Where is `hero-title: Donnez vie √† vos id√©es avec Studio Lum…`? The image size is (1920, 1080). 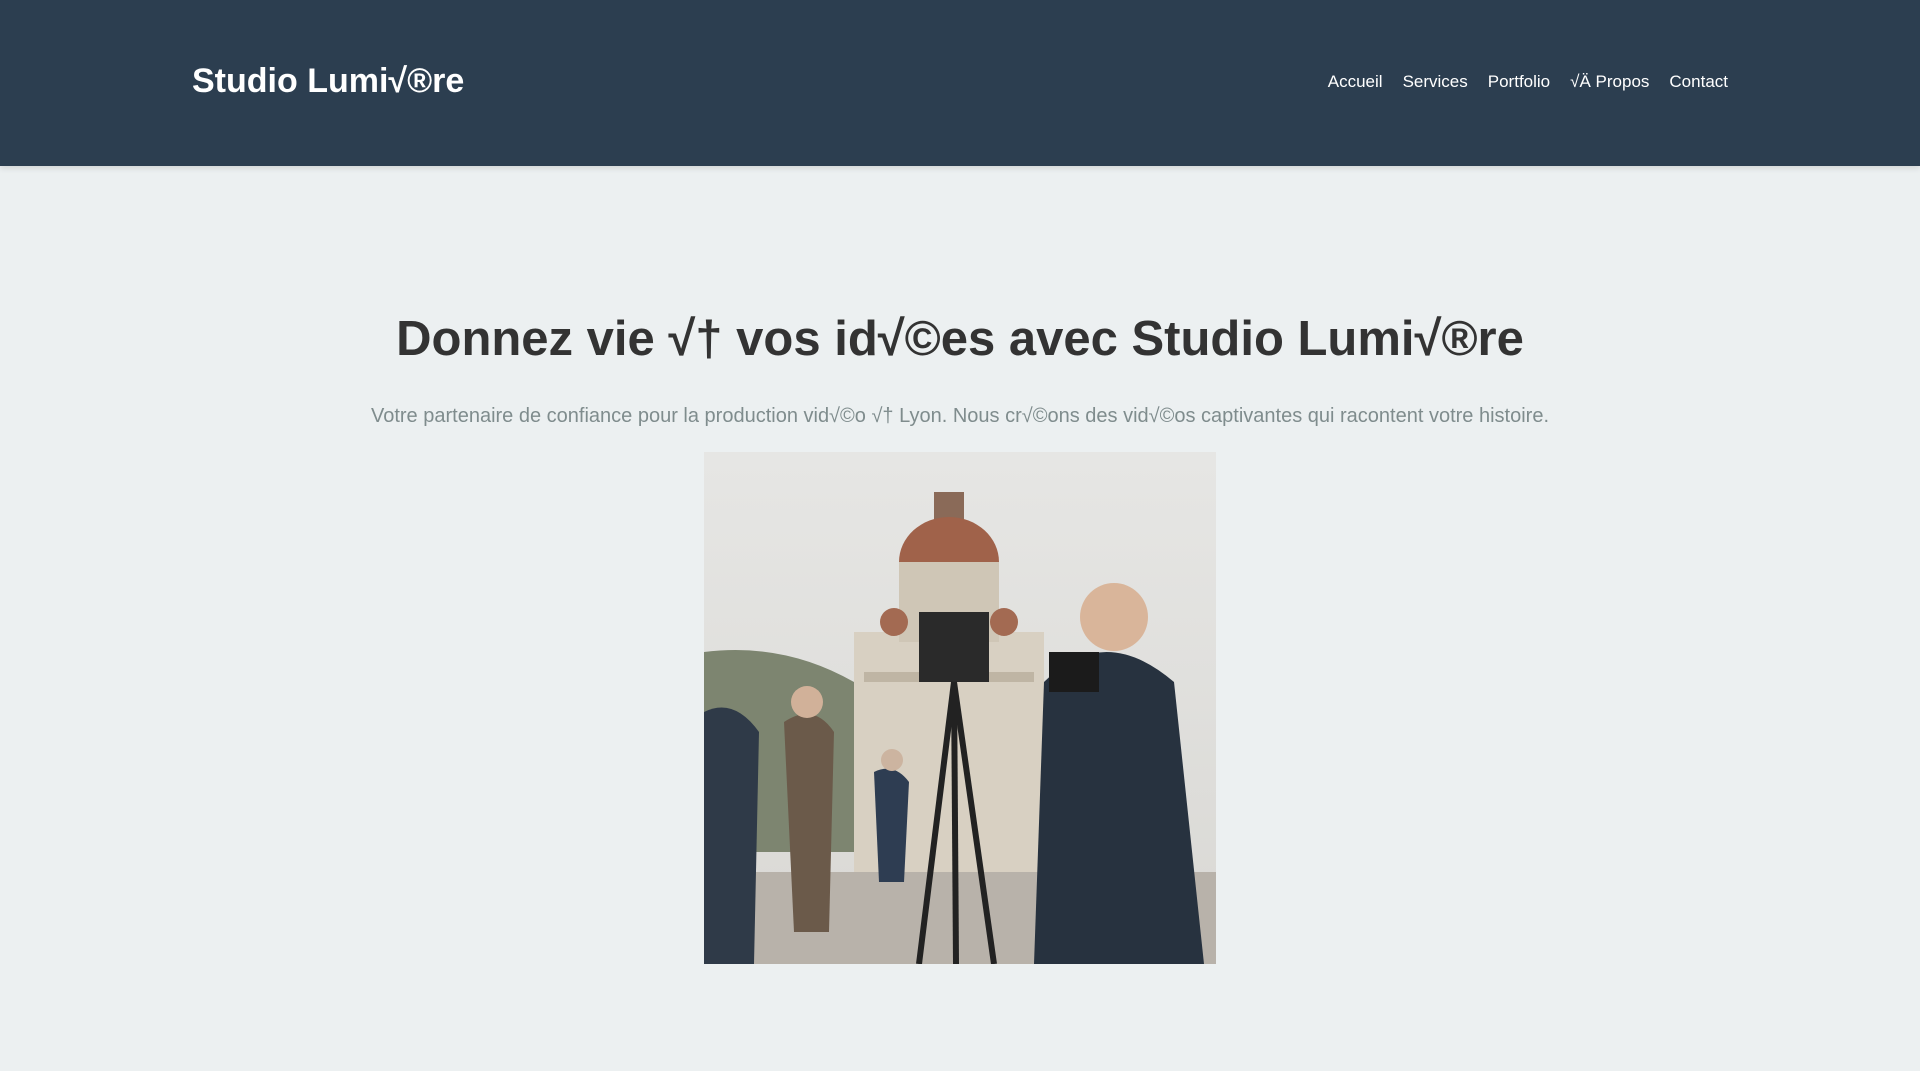 hero-title: Donnez vie √† vos id√©es avec Studio Lum… is located at coordinates (960, 339).